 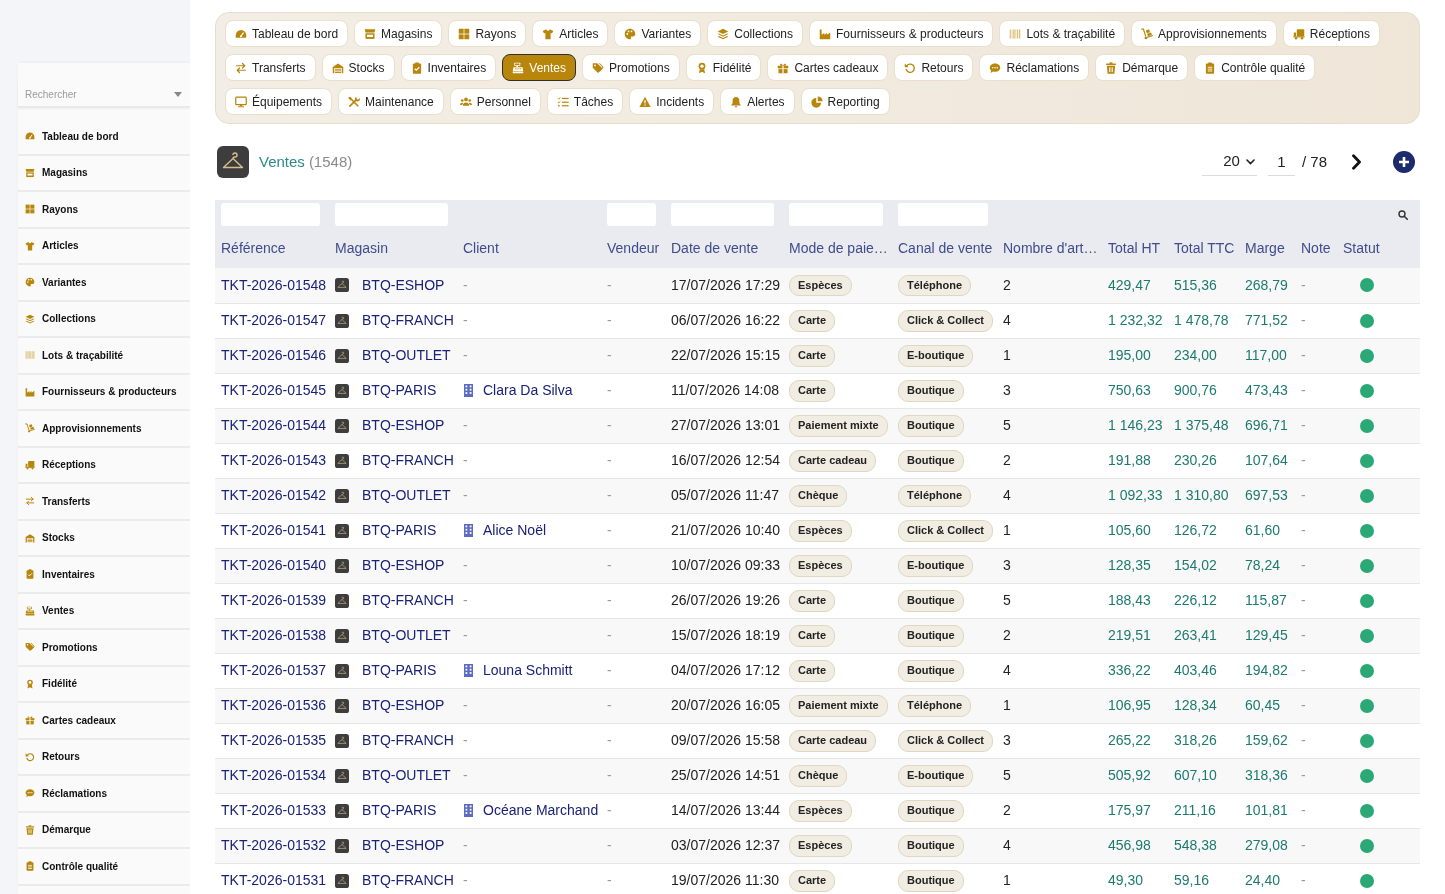 What do you see at coordinates (1007, 390) in the screenshot?
I see `item-count: 3` at bounding box center [1007, 390].